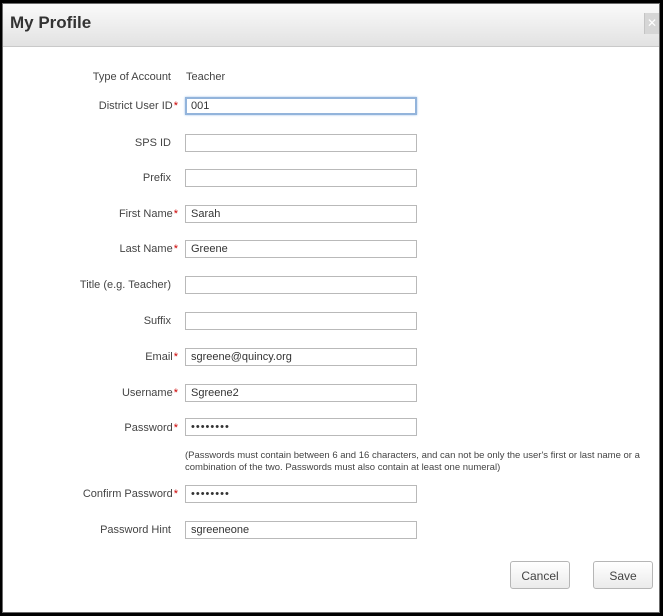 This screenshot has height=616, width=663. What do you see at coordinates (148, 249) in the screenshot?
I see `last-name-label: Last Name*` at bounding box center [148, 249].